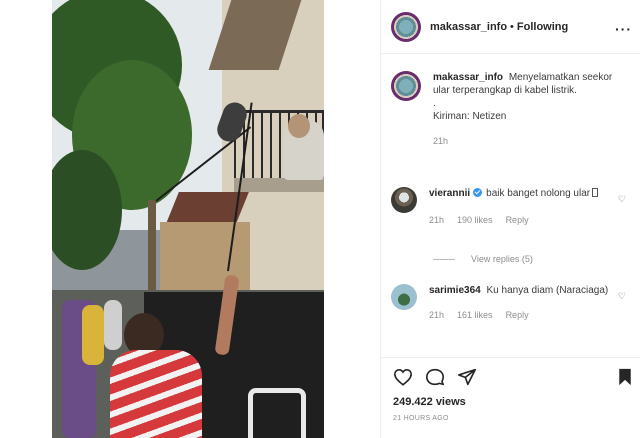 The image size is (640, 438). I want to click on comment-text: Ku hanya diam (Naraciaga), so click(547, 290).